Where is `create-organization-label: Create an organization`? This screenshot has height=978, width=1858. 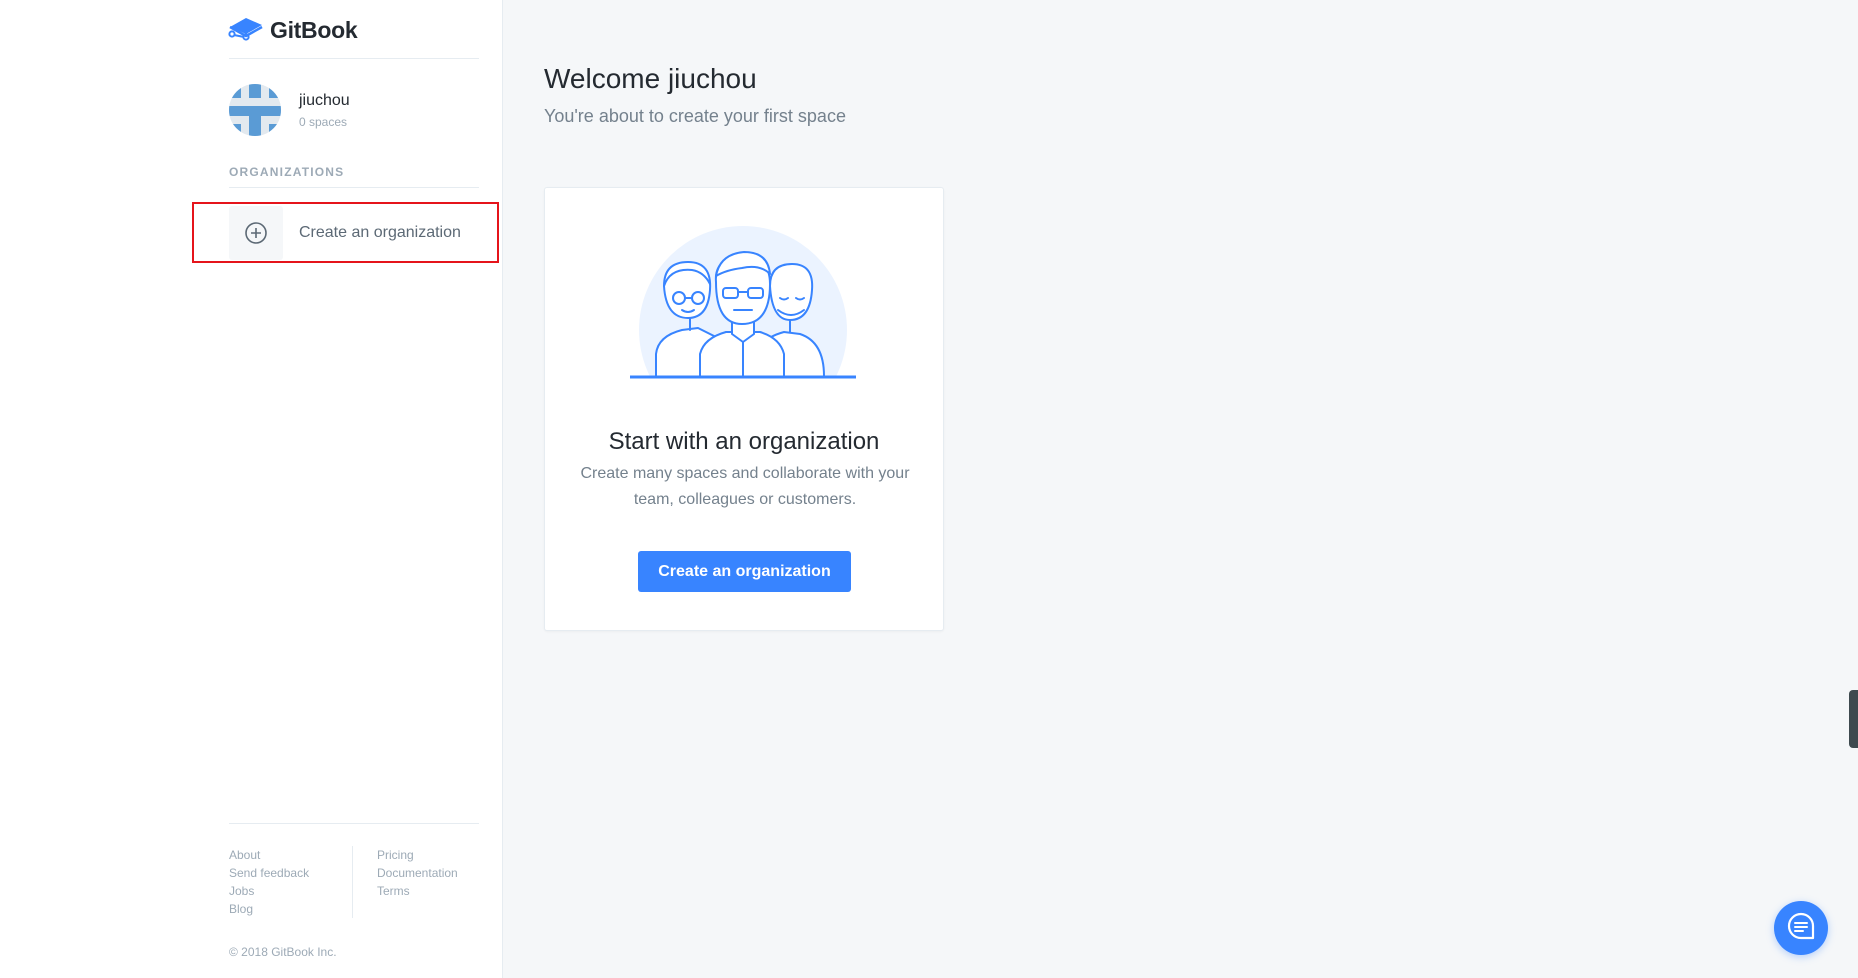
create-organization-label: Create an organization is located at coordinates (380, 232).